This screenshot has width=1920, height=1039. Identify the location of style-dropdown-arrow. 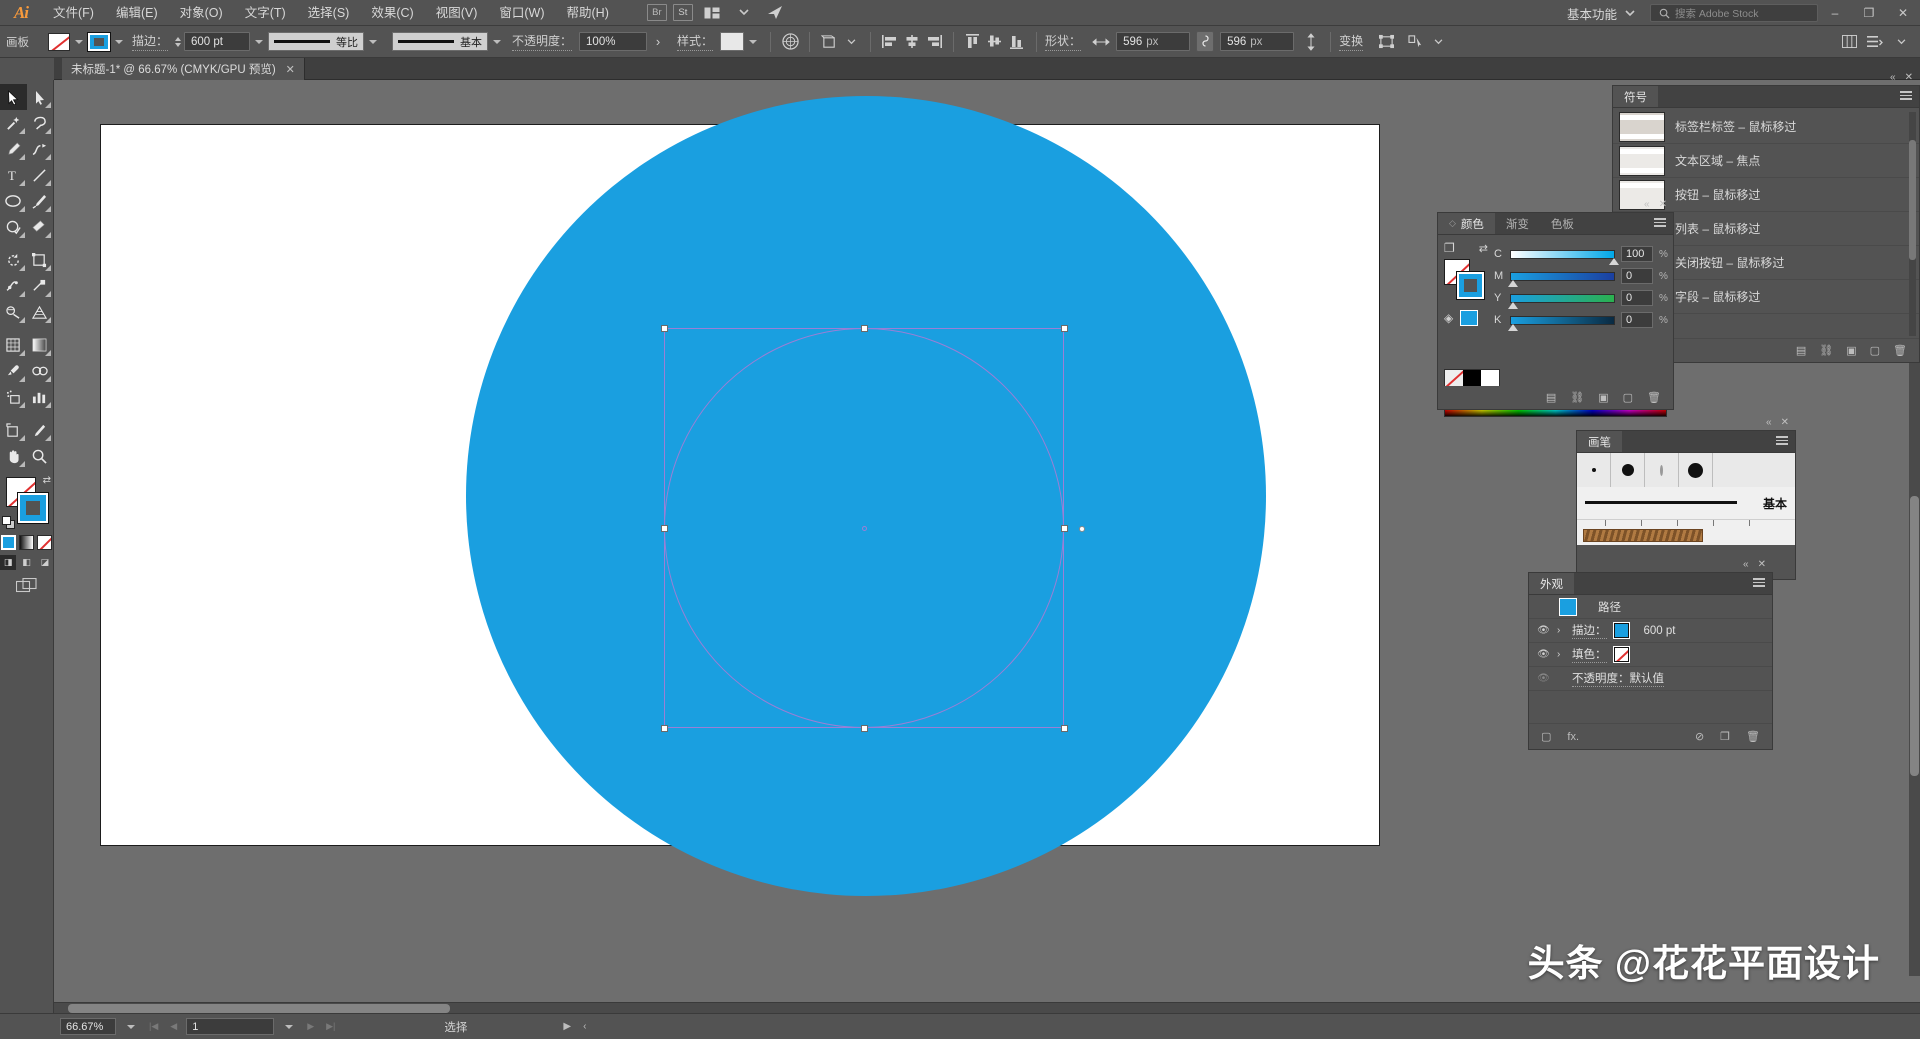
(753, 41).